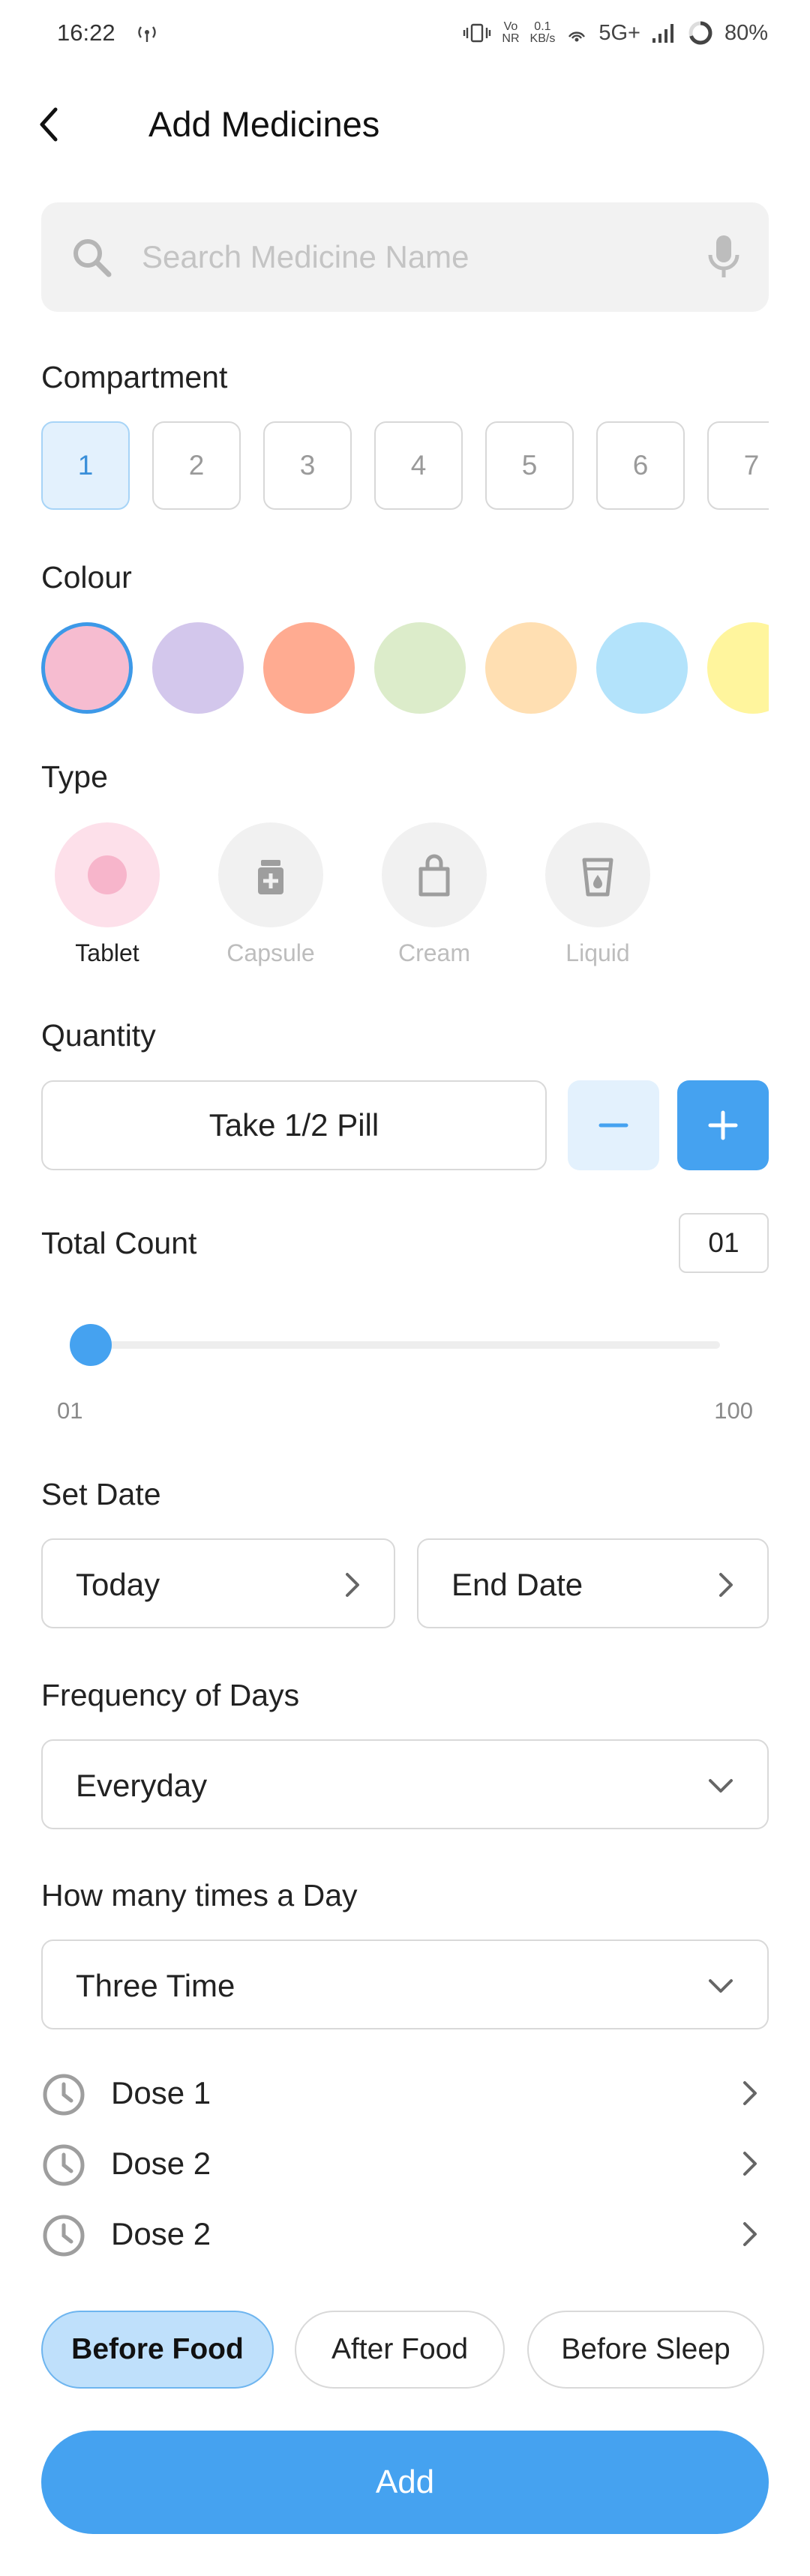 The image size is (810, 2576). I want to click on microphone-icon, so click(723, 259).